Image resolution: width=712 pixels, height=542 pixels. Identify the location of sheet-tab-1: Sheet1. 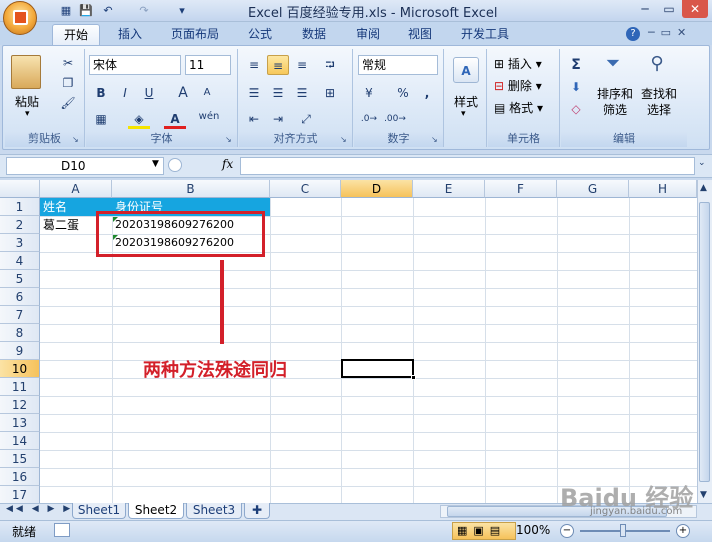
(99, 511).